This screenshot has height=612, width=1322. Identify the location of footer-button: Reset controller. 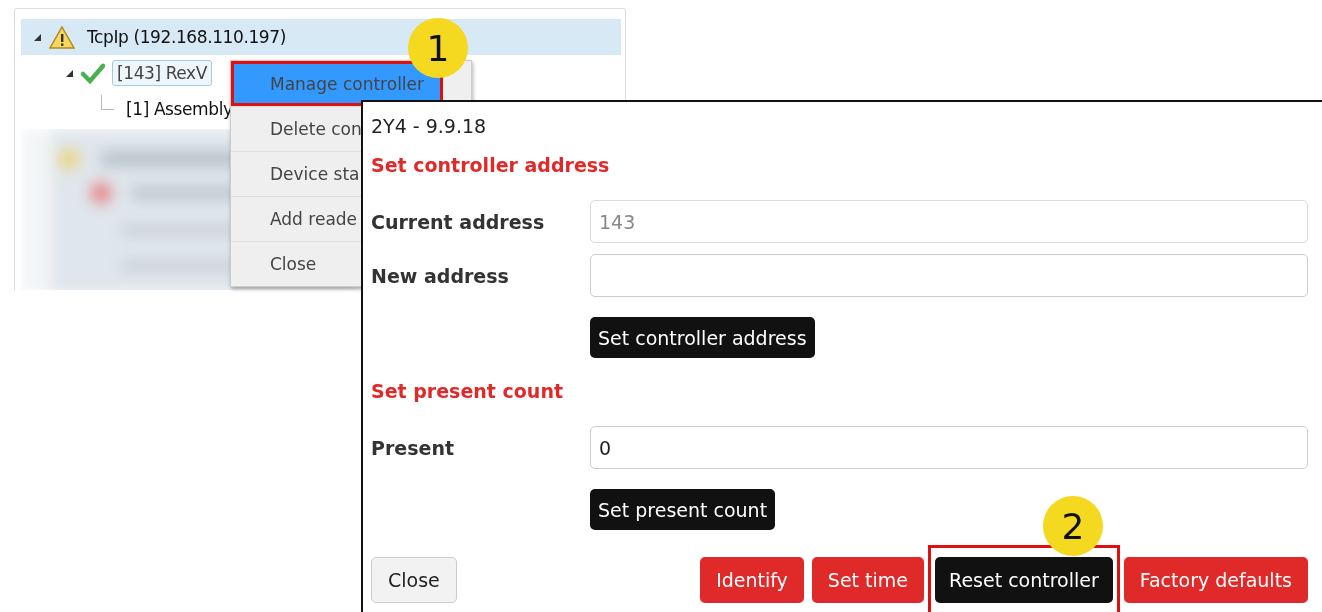
(1024, 580).